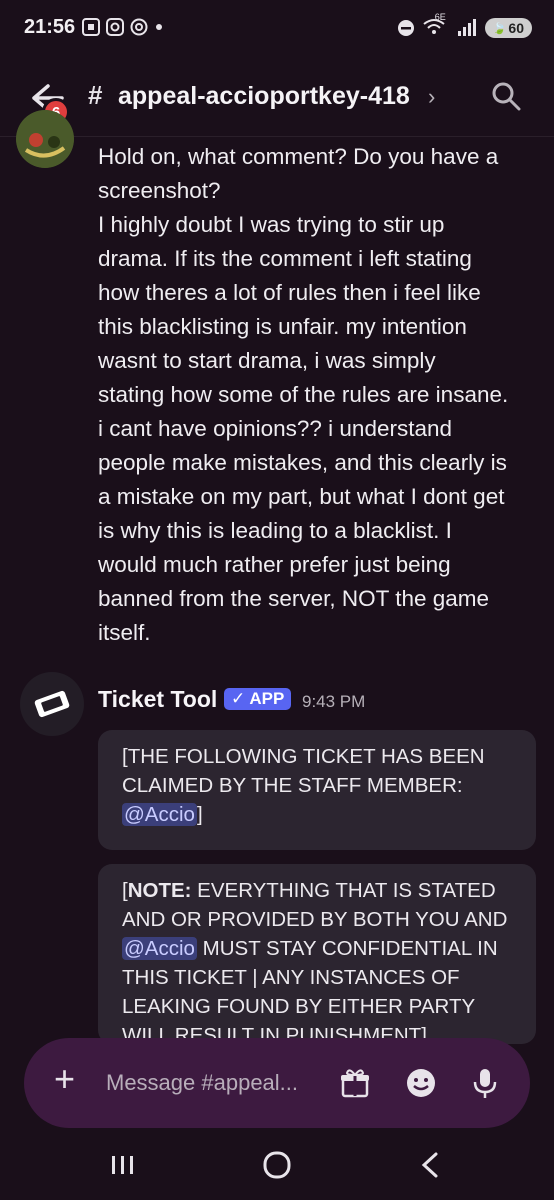 This screenshot has width=554, height=1200. I want to click on user-avatar-image, so click(45, 139).